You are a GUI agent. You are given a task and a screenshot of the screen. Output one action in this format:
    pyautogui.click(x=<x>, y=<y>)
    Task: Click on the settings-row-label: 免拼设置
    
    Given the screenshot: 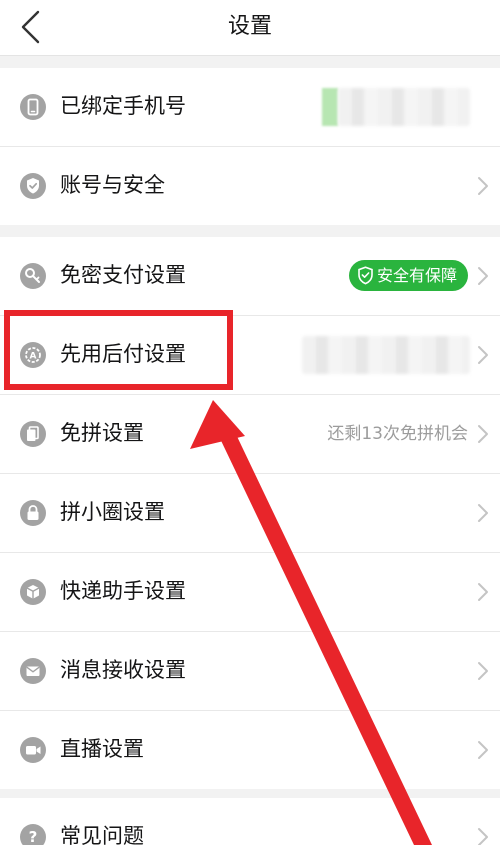 What is the action you would take?
    pyautogui.click(x=102, y=433)
    